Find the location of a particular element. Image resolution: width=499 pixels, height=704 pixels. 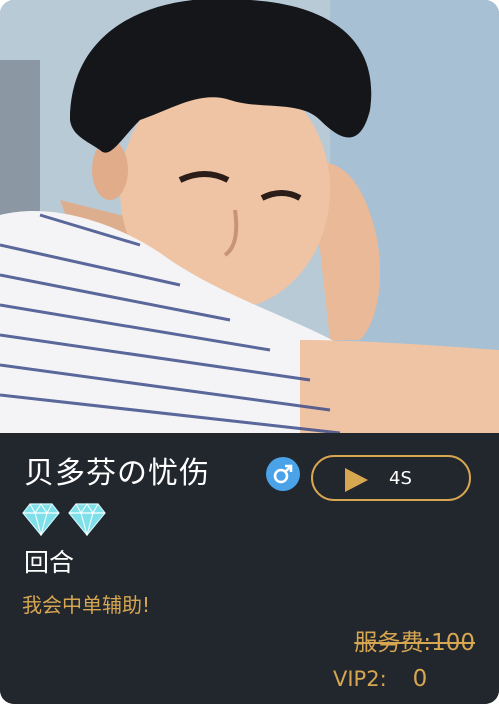

player-motto: 我会中单辅助! is located at coordinates (86, 605).